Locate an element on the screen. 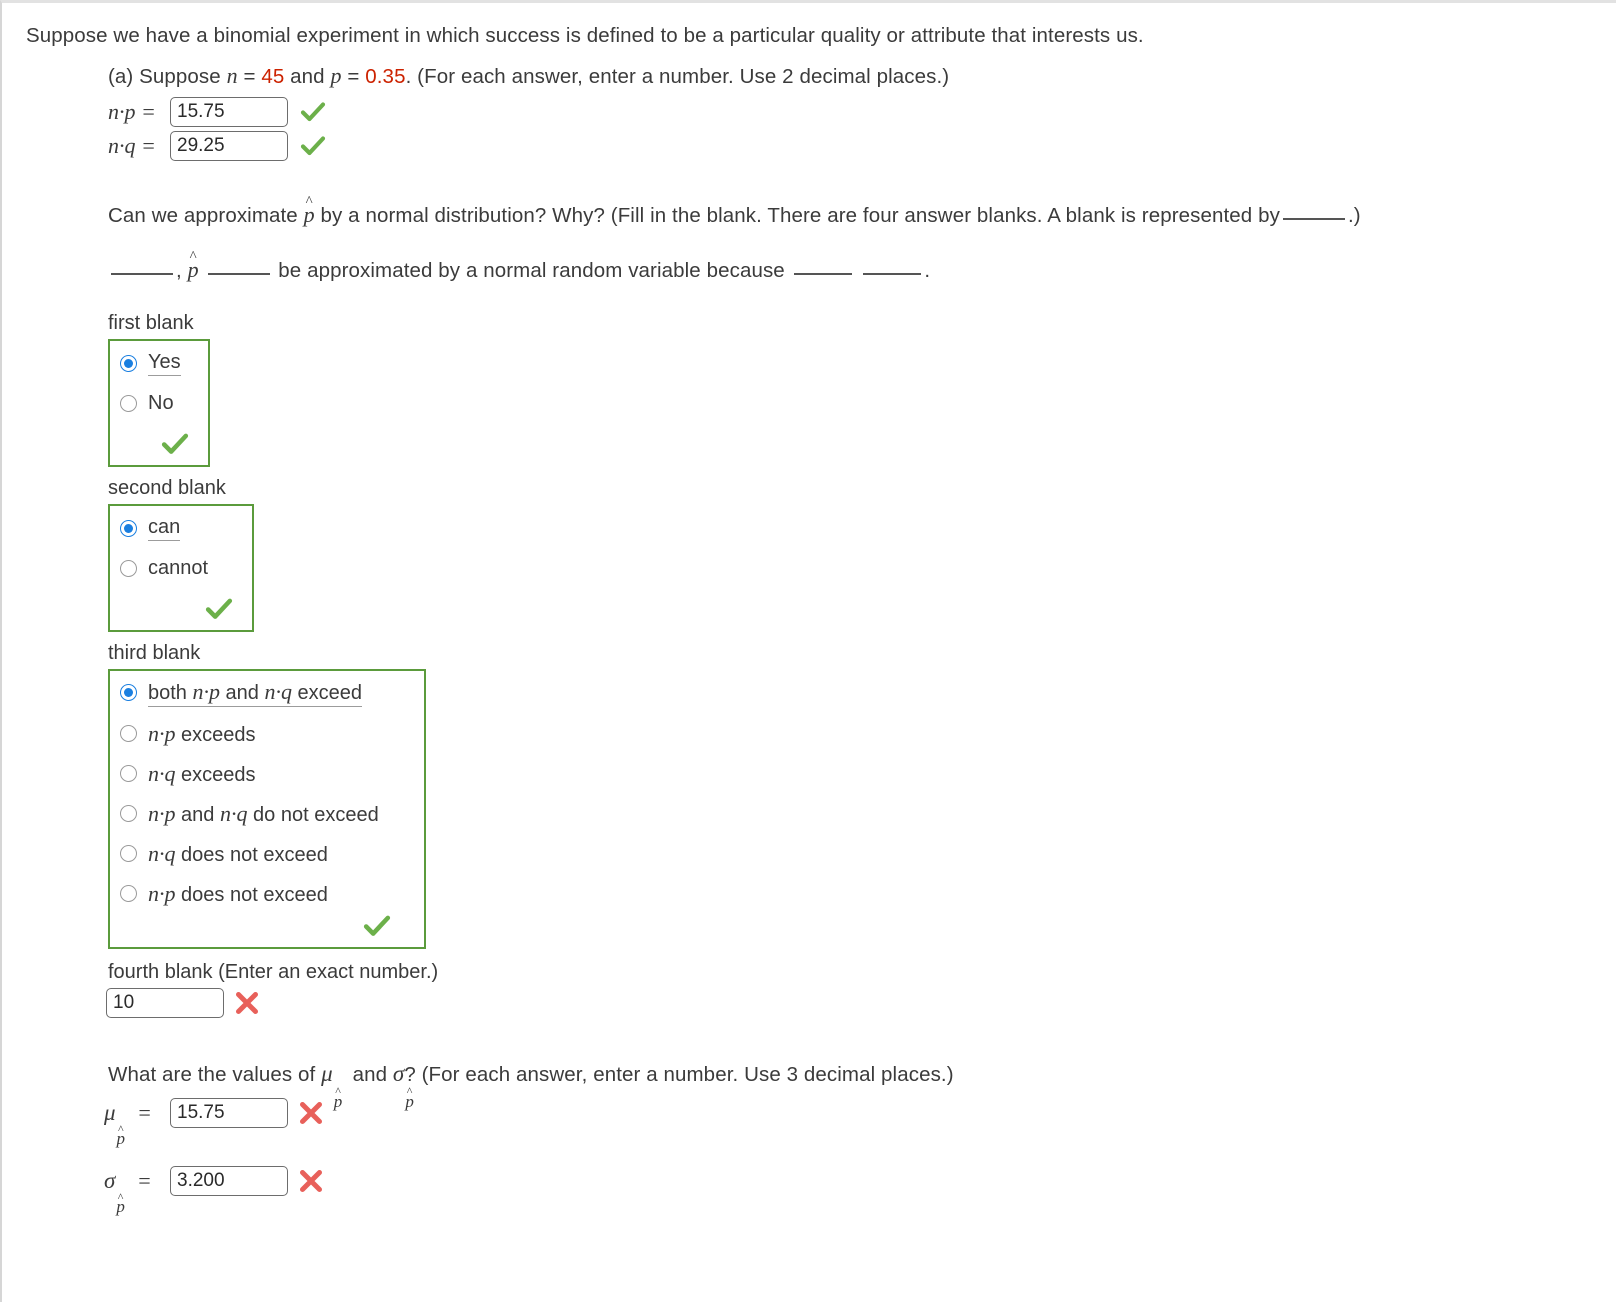 The width and height of the screenshot is (1616, 1302). sigma-symbol-row: σ is located at coordinates (110, 1181).